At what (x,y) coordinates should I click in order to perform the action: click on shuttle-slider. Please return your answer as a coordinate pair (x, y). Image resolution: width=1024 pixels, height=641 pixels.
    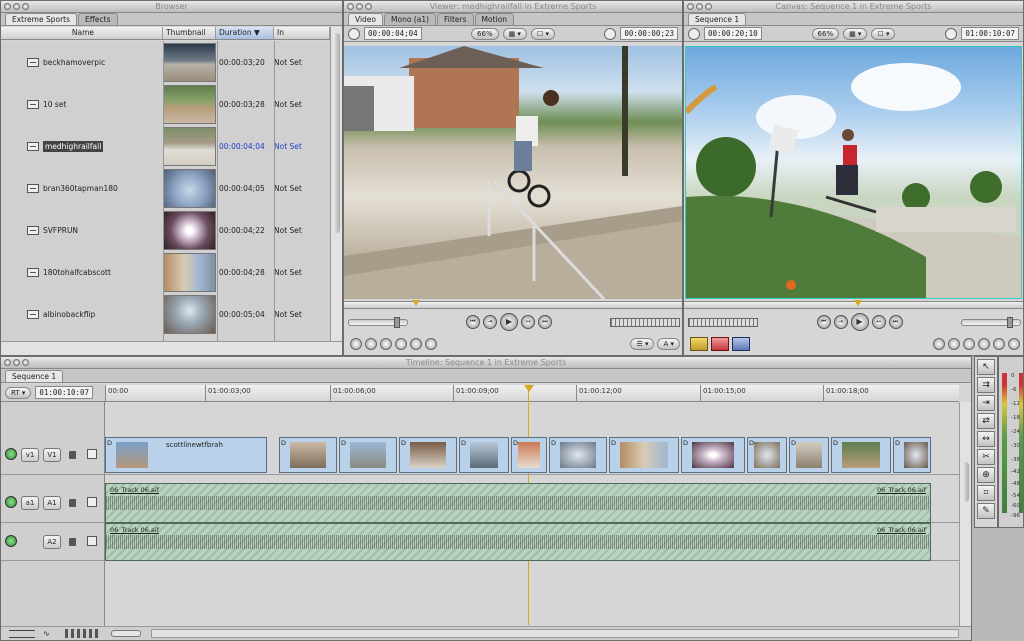
    Looking at the image, I should click on (378, 322).